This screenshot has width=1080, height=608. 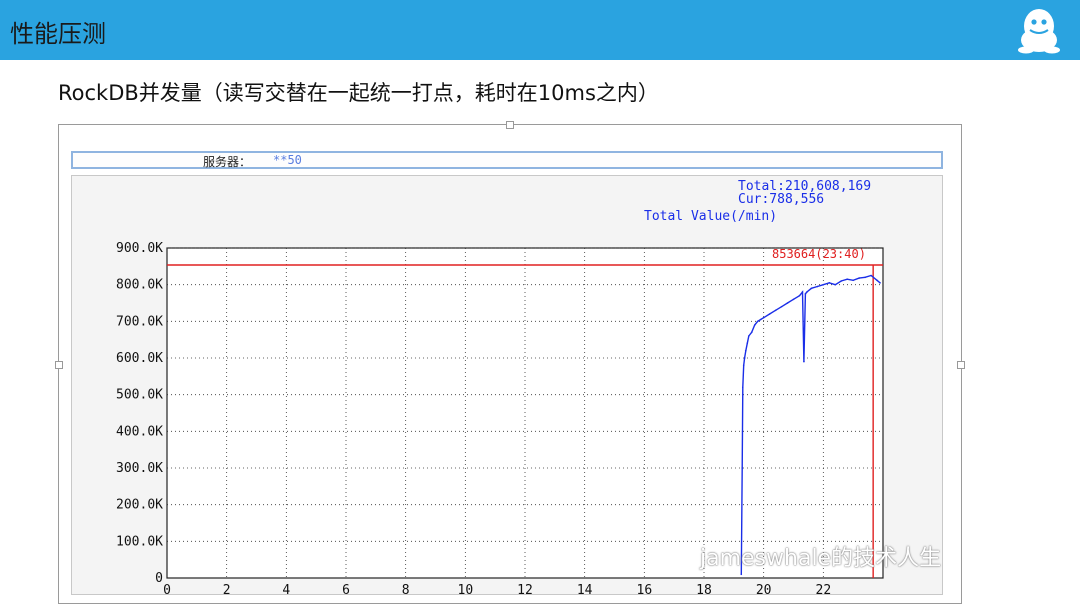 What do you see at coordinates (585, 588) in the screenshot?
I see `x-tick-label: 14` at bounding box center [585, 588].